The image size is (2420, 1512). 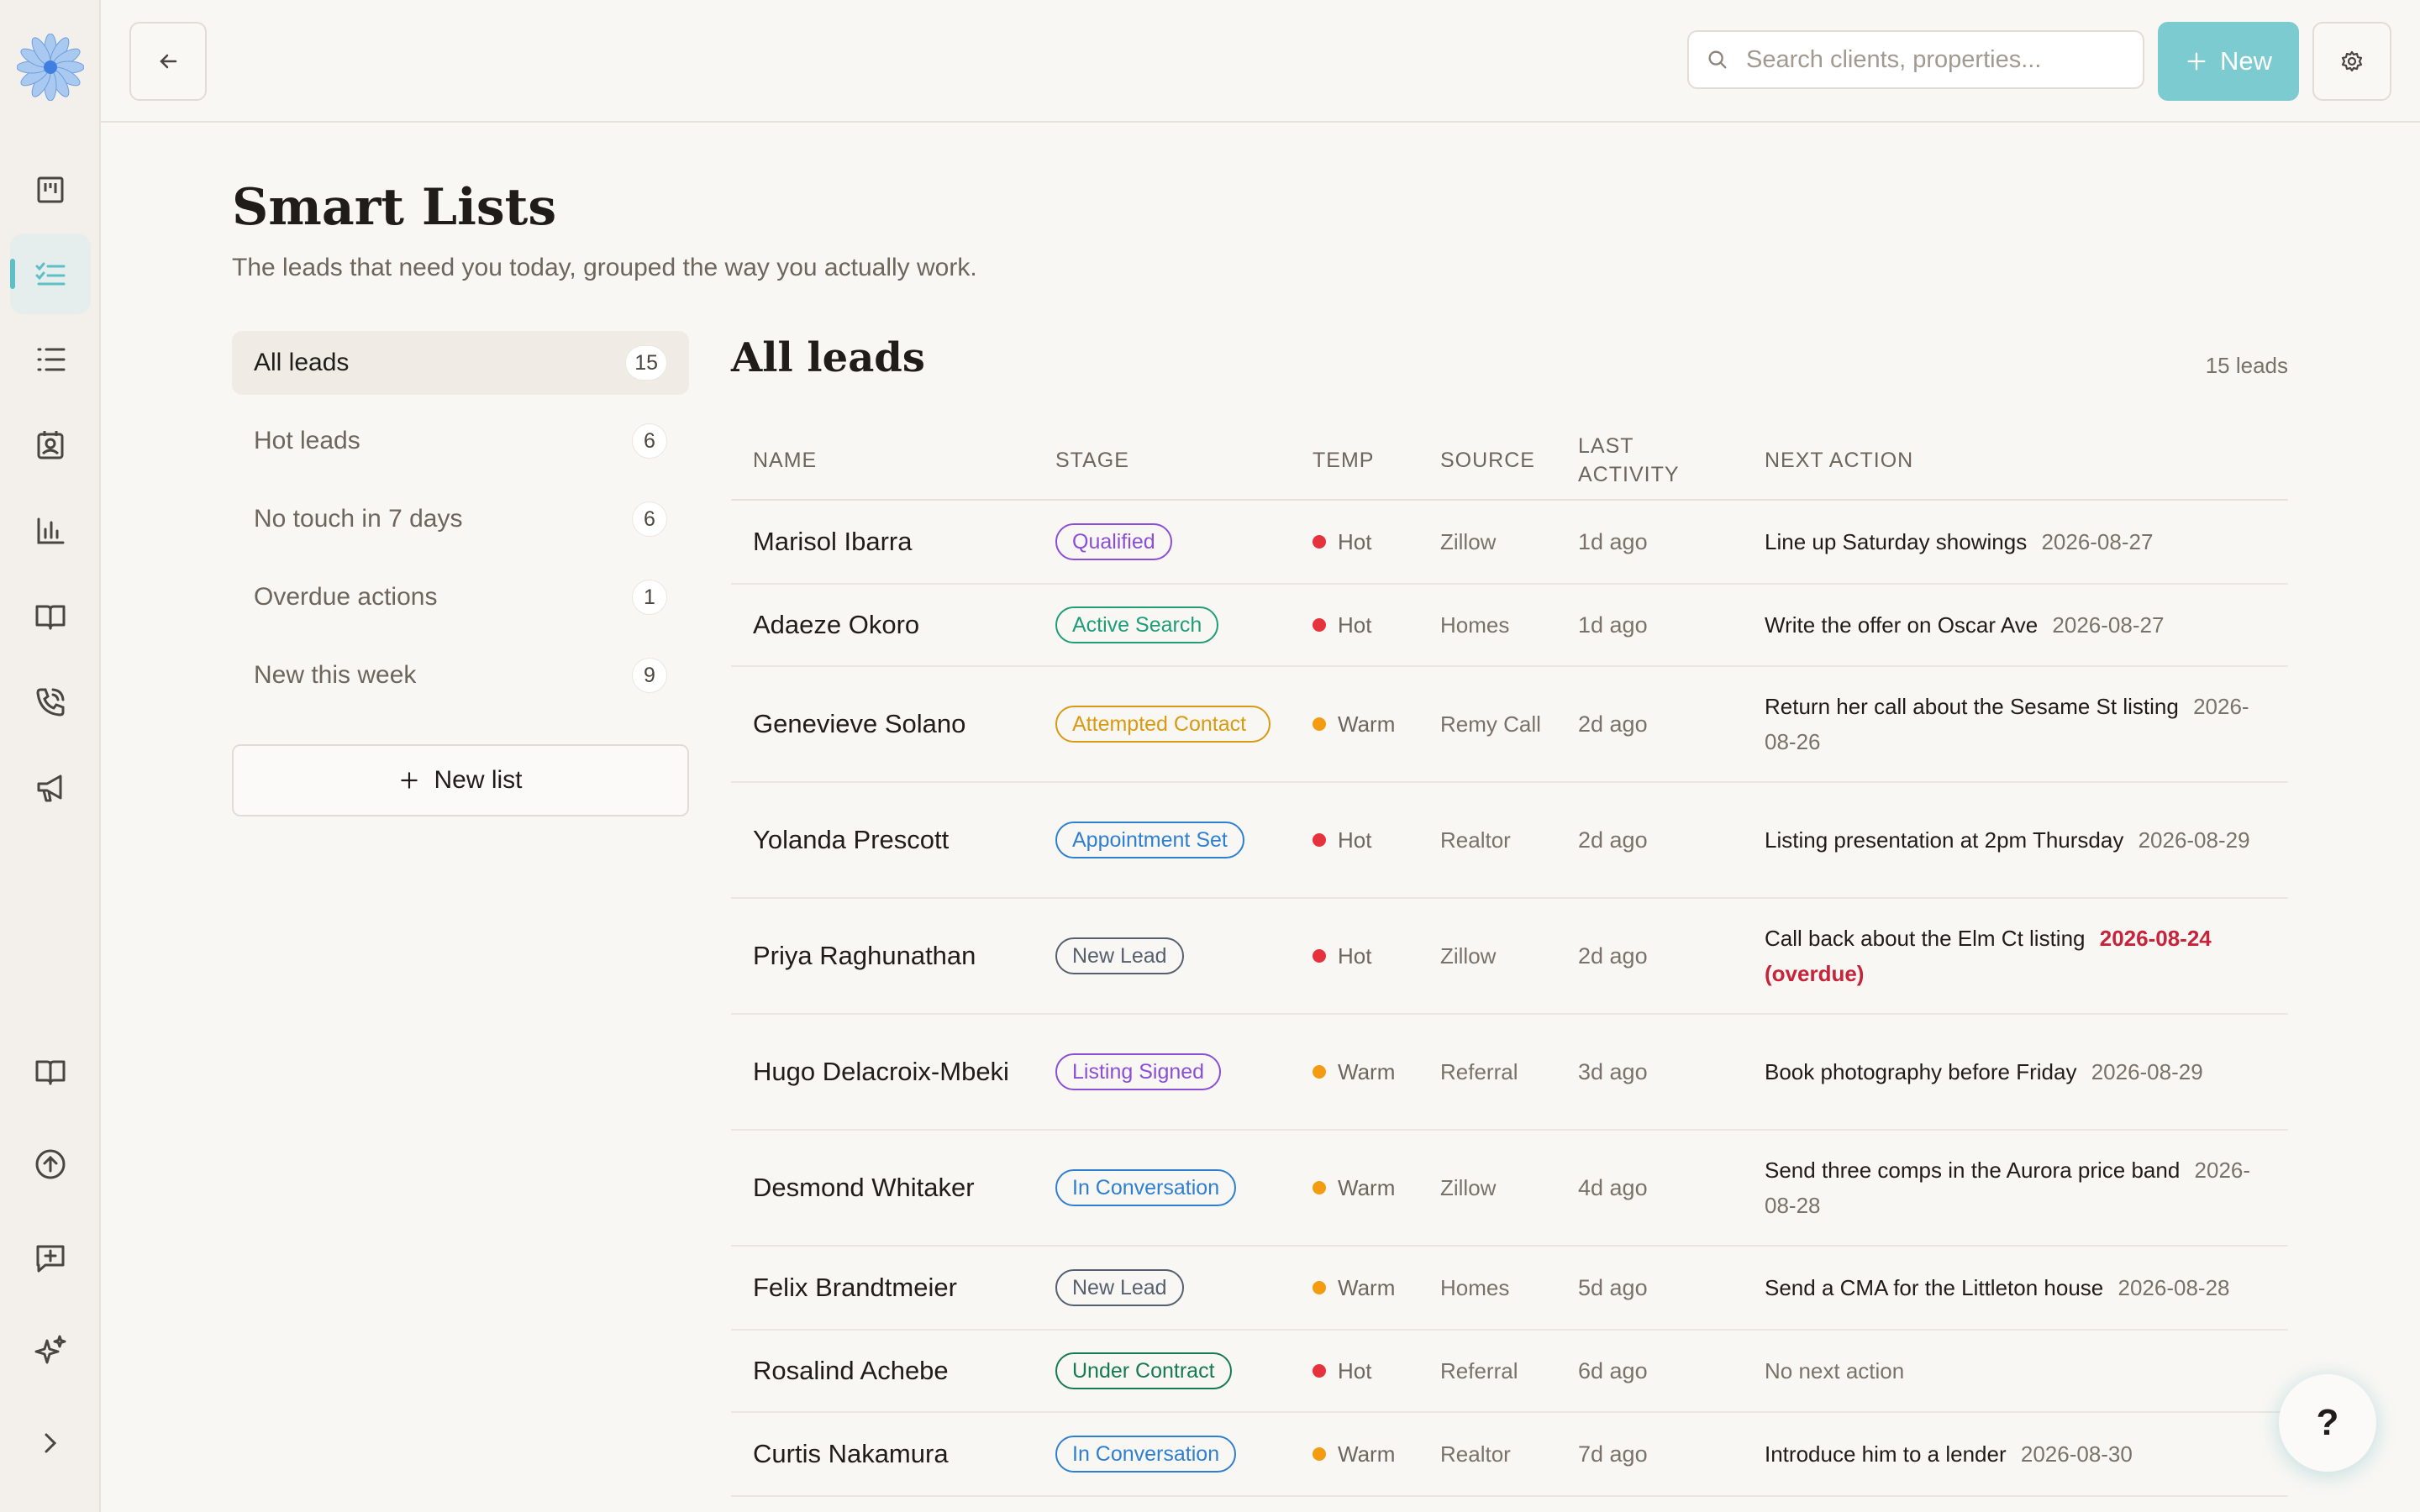 What do you see at coordinates (1137, 624) in the screenshot?
I see `stage-badge: Active Search` at bounding box center [1137, 624].